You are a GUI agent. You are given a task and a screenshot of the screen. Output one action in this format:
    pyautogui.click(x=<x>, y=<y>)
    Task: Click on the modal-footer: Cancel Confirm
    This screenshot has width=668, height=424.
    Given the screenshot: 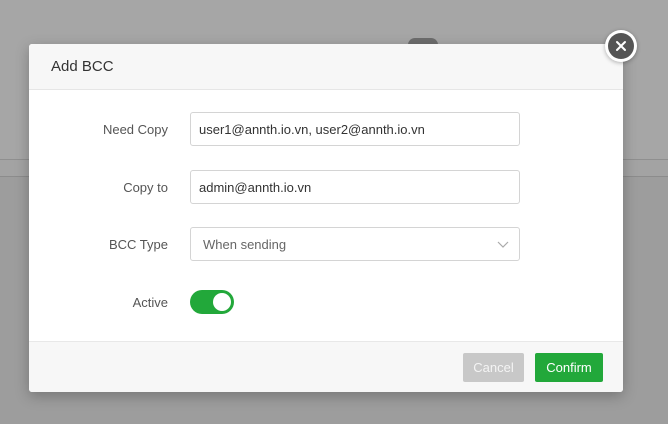 What is the action you would take?
    pyautogui.click(x=326, y=366)
    